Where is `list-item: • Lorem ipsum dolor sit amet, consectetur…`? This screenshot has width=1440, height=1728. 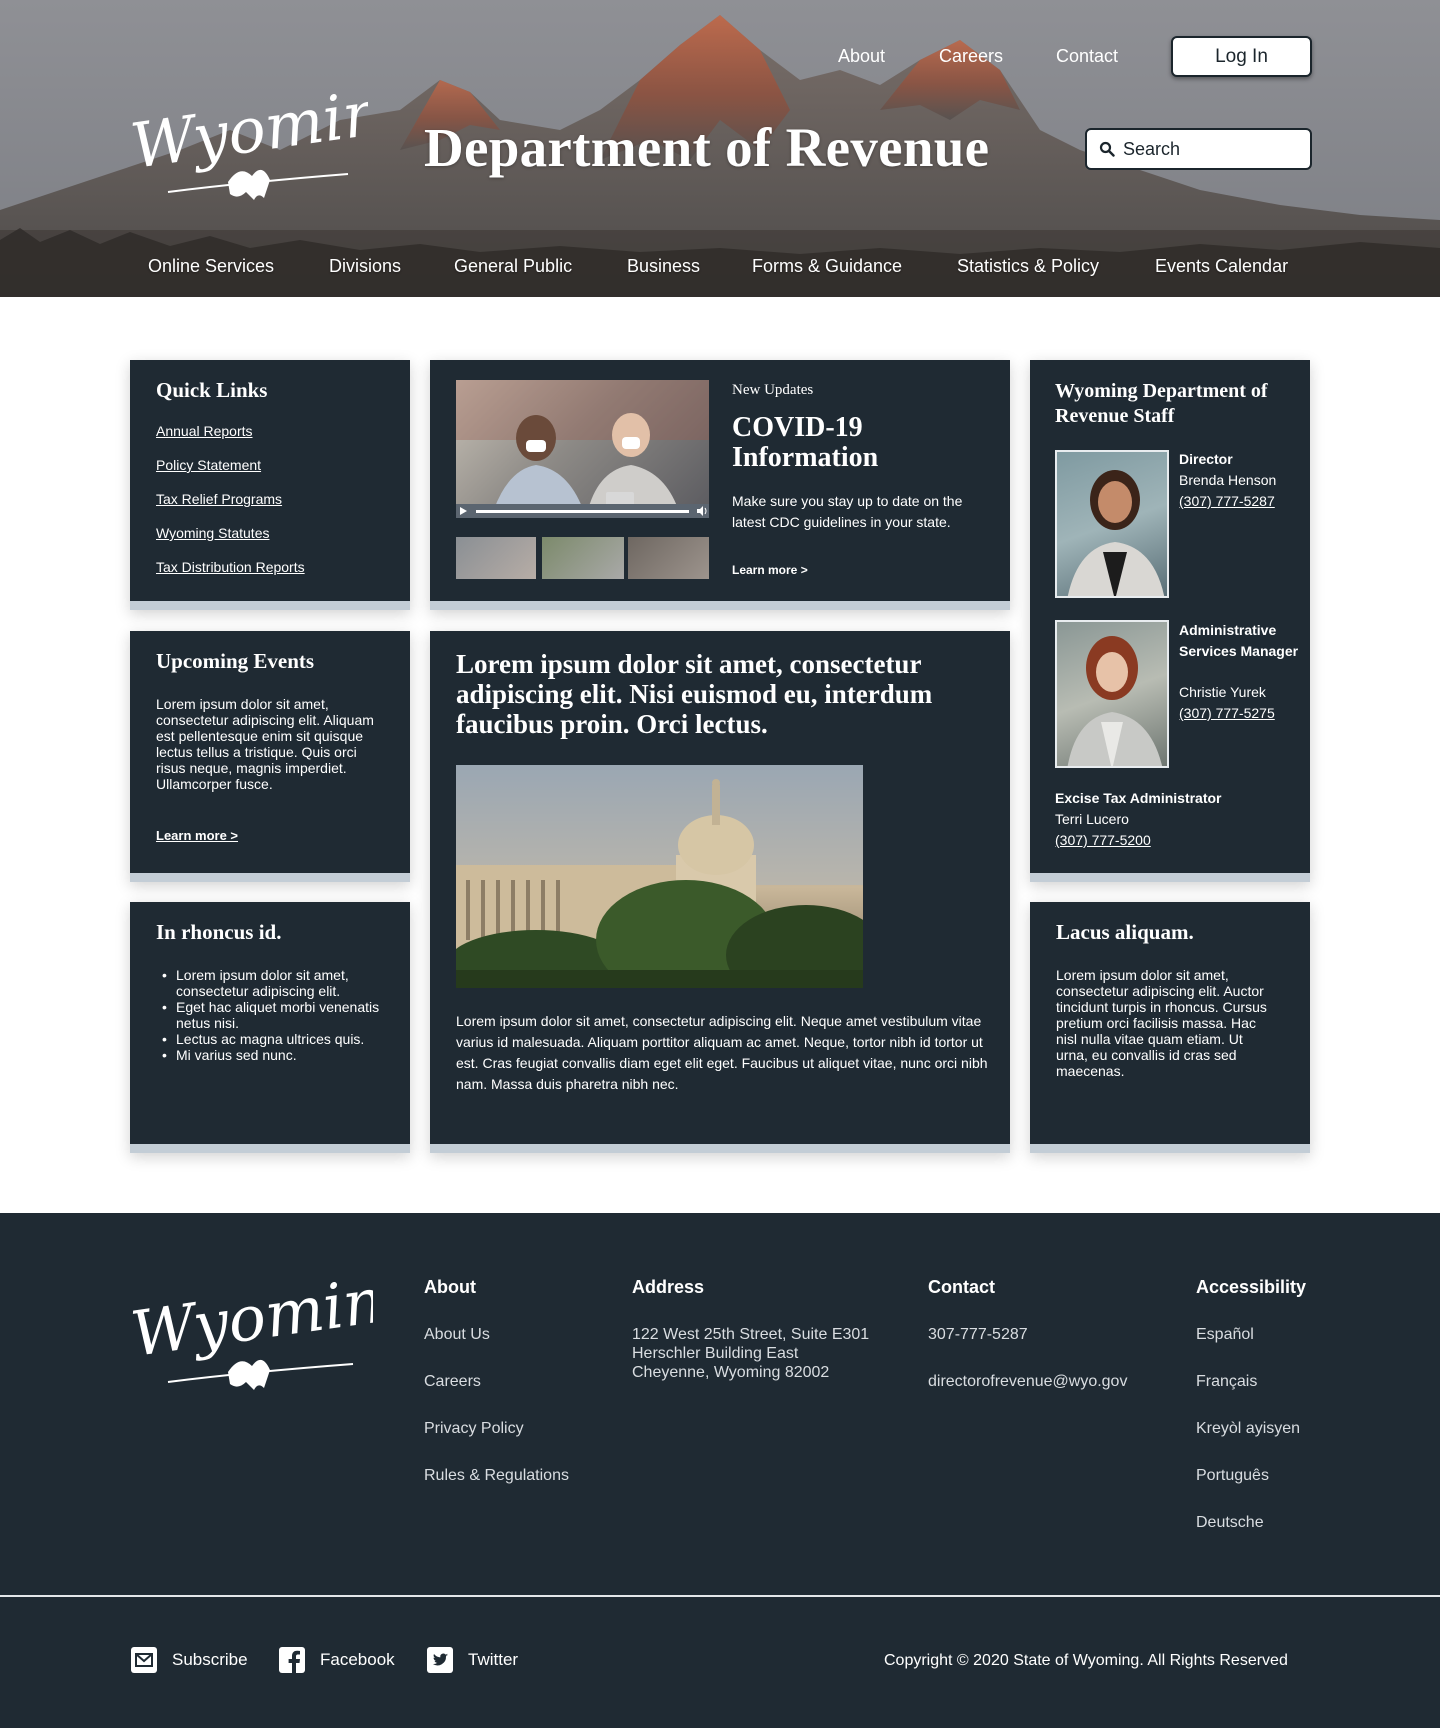 list-item: • Lorem ipsum dolor sit amet, consectetur… is located at coordinates (255, 983).